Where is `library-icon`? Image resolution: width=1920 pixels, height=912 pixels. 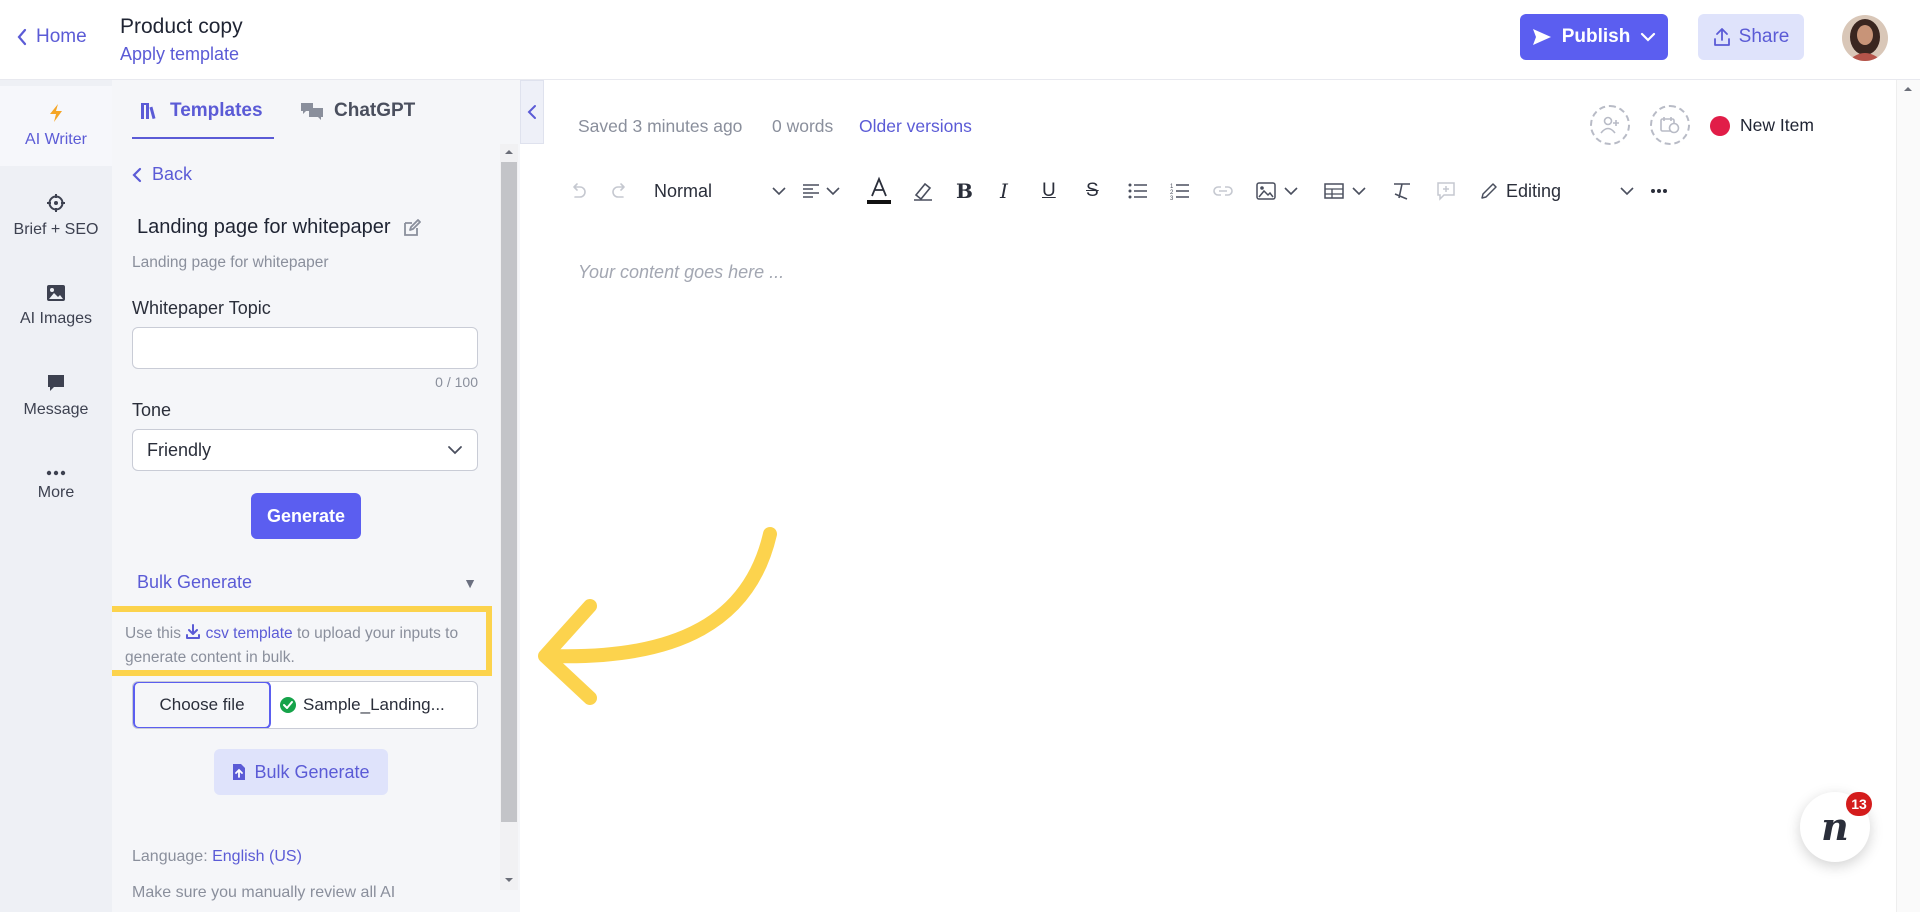
library-icon is located at coordinates (150, 111).